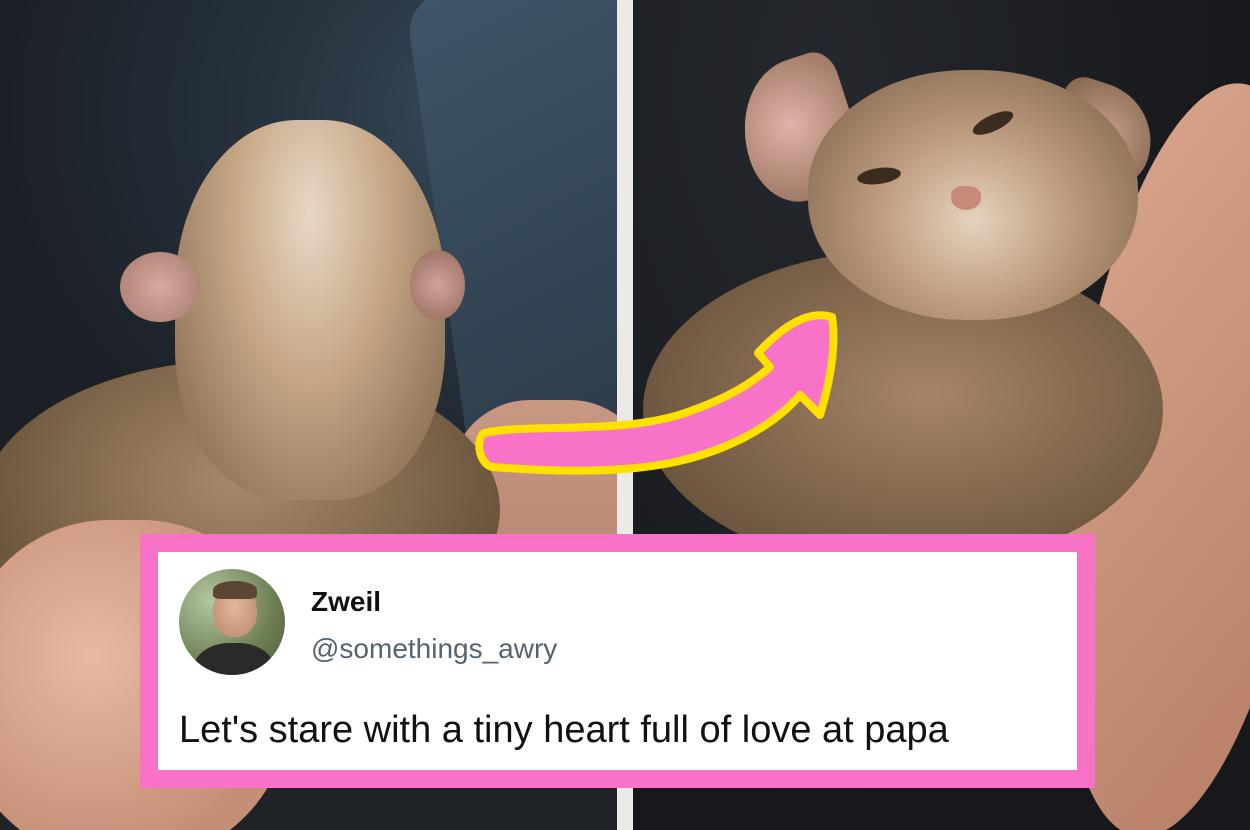  I want to click on avatar-hair, so click(235, 590).